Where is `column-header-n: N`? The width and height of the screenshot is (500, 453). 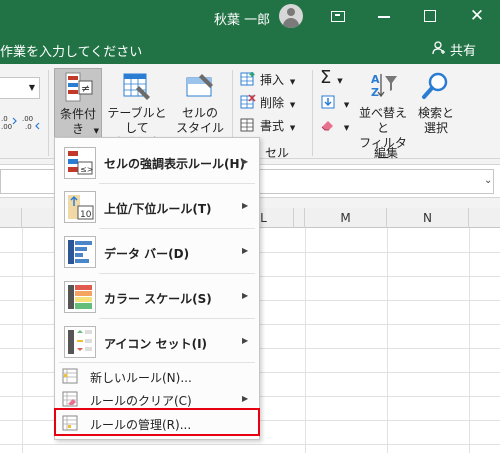 column-header-n: N is located at coordinates (428, 218).